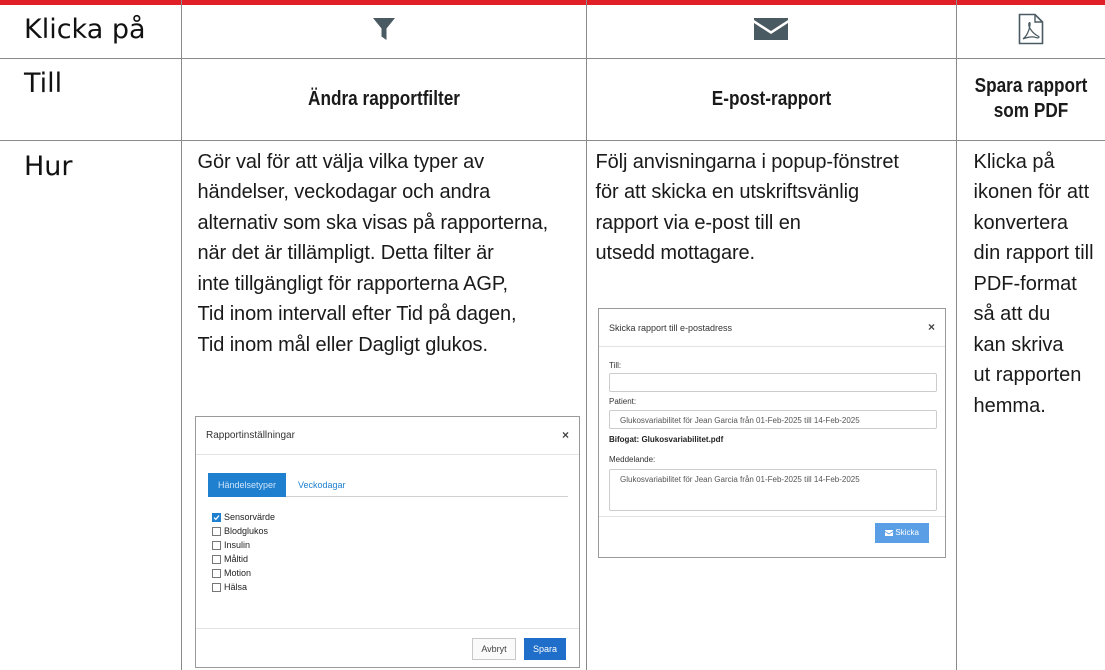  I want to click on option-label: Hälsa, so click(236, 587).